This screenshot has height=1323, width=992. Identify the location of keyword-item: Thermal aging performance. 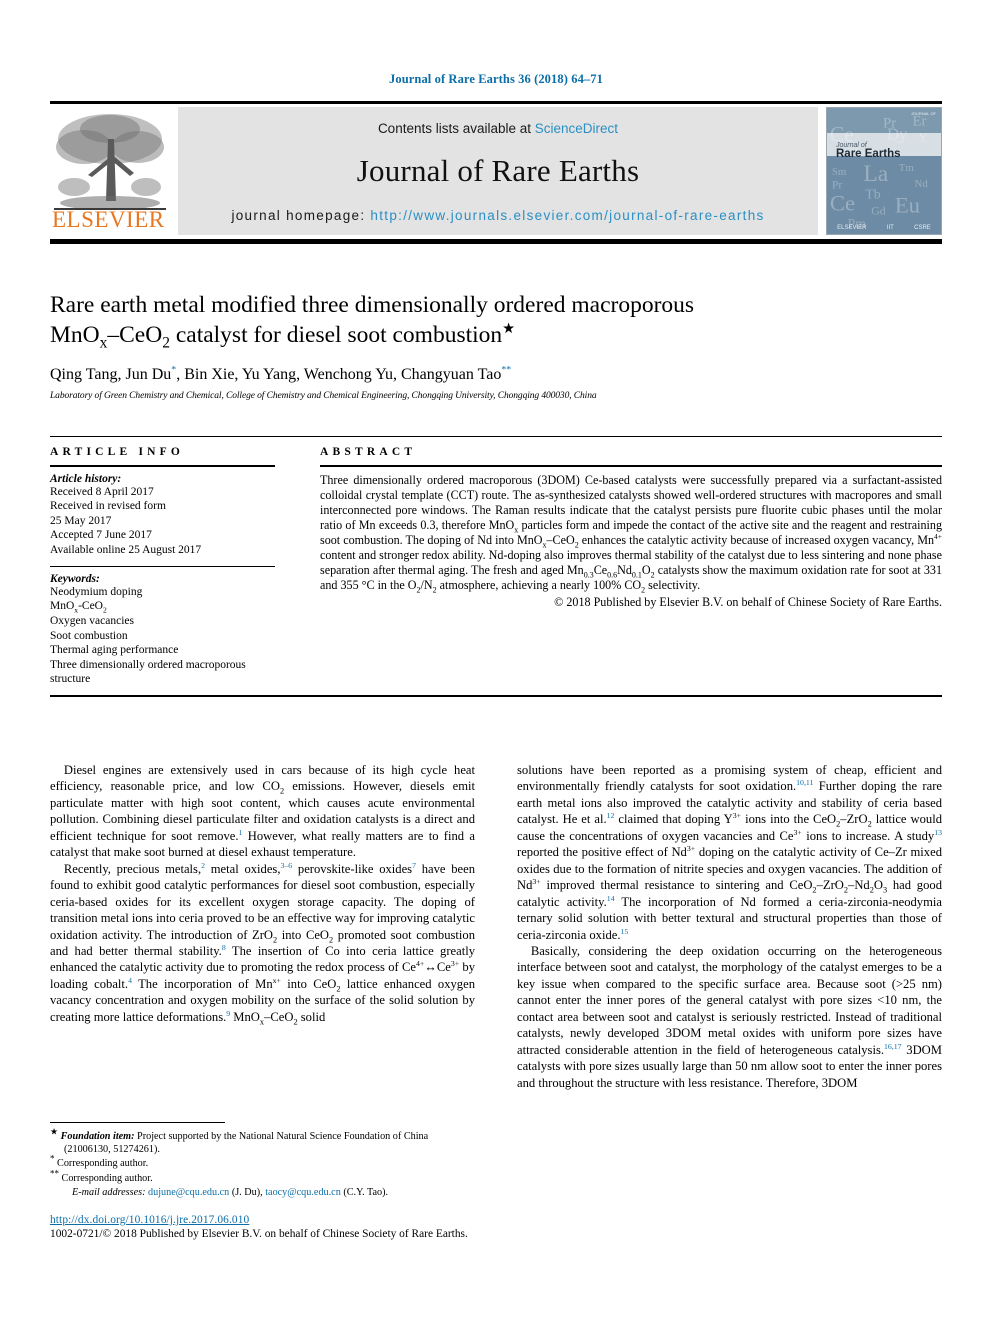
(114, 650).